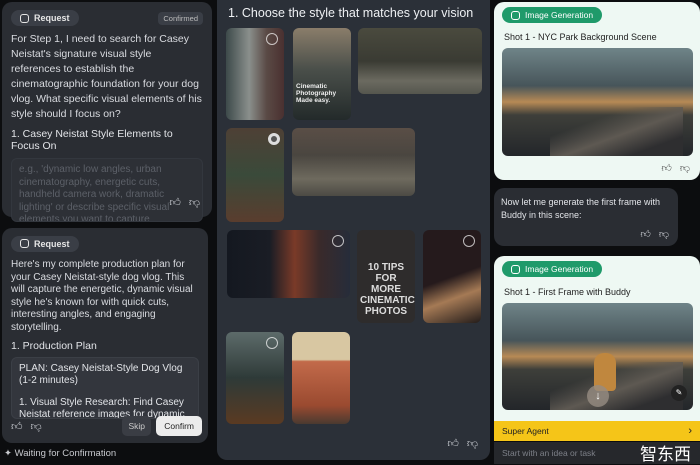  What do you see at coordinates (598, 396) in the screenshot?
I see `download-icon: ↓` at bounding box center [598, 396].